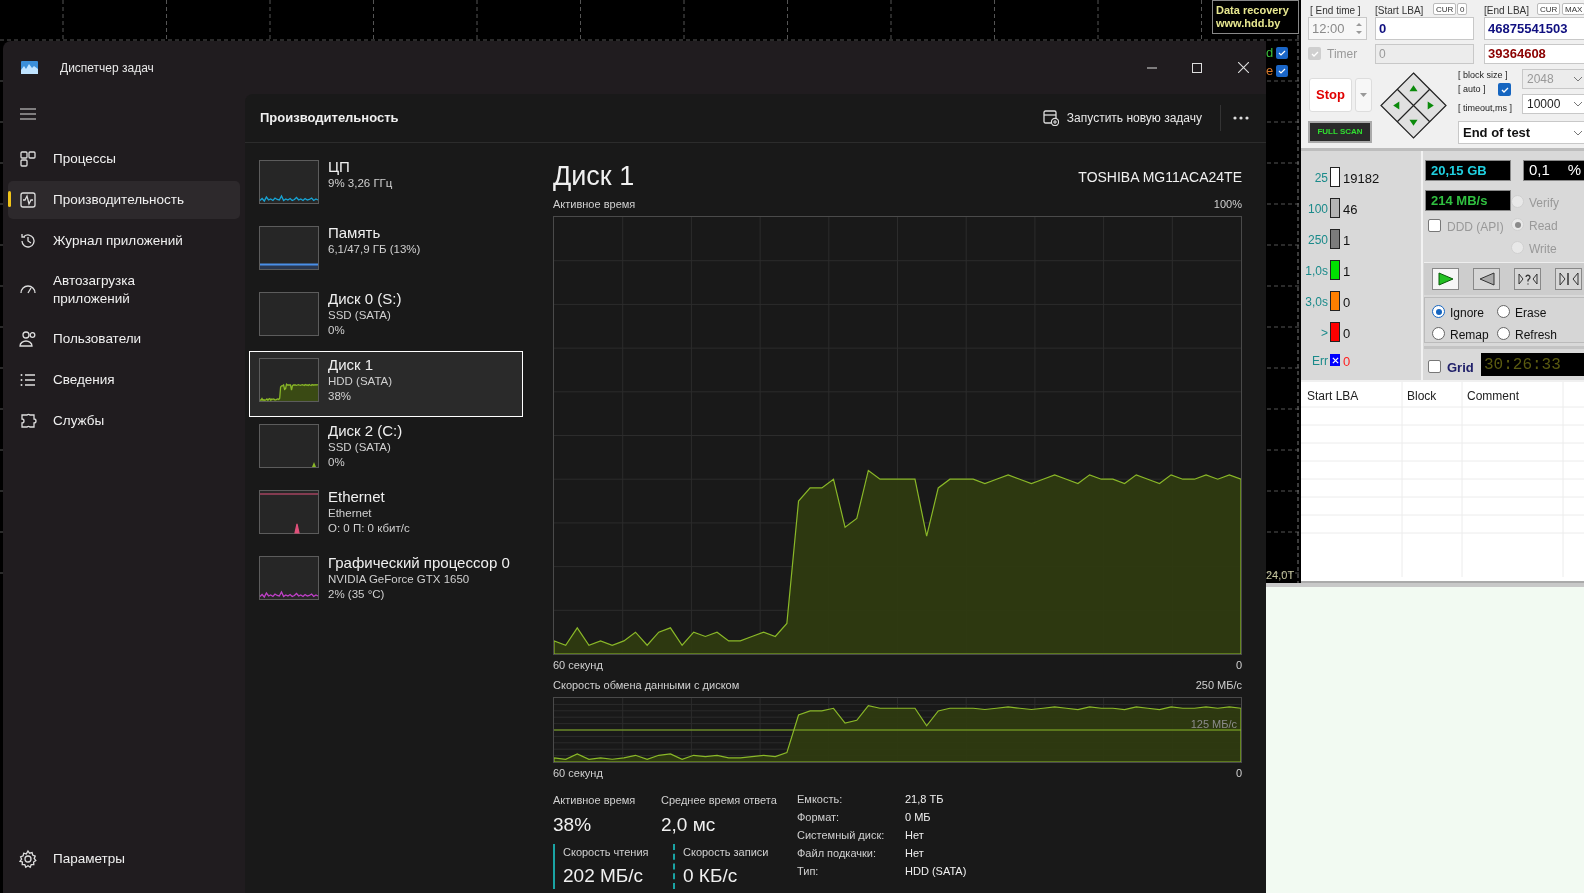 This screenshot has width=1584, height=893. What do you see at coordinates (1340, 132) in the screenshot?
I see `full-scan-button: FULL SCAN` at bounding box center [1340, 132].